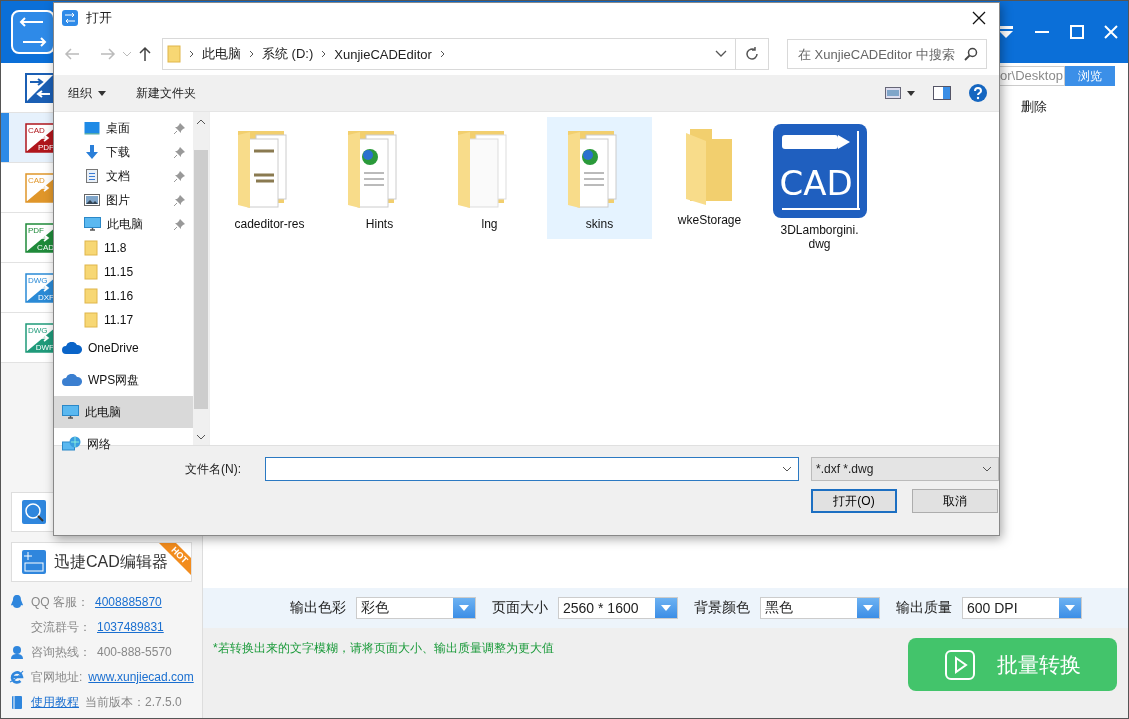  I want to click on nav-pane-item: 文档, so click(123, 176).